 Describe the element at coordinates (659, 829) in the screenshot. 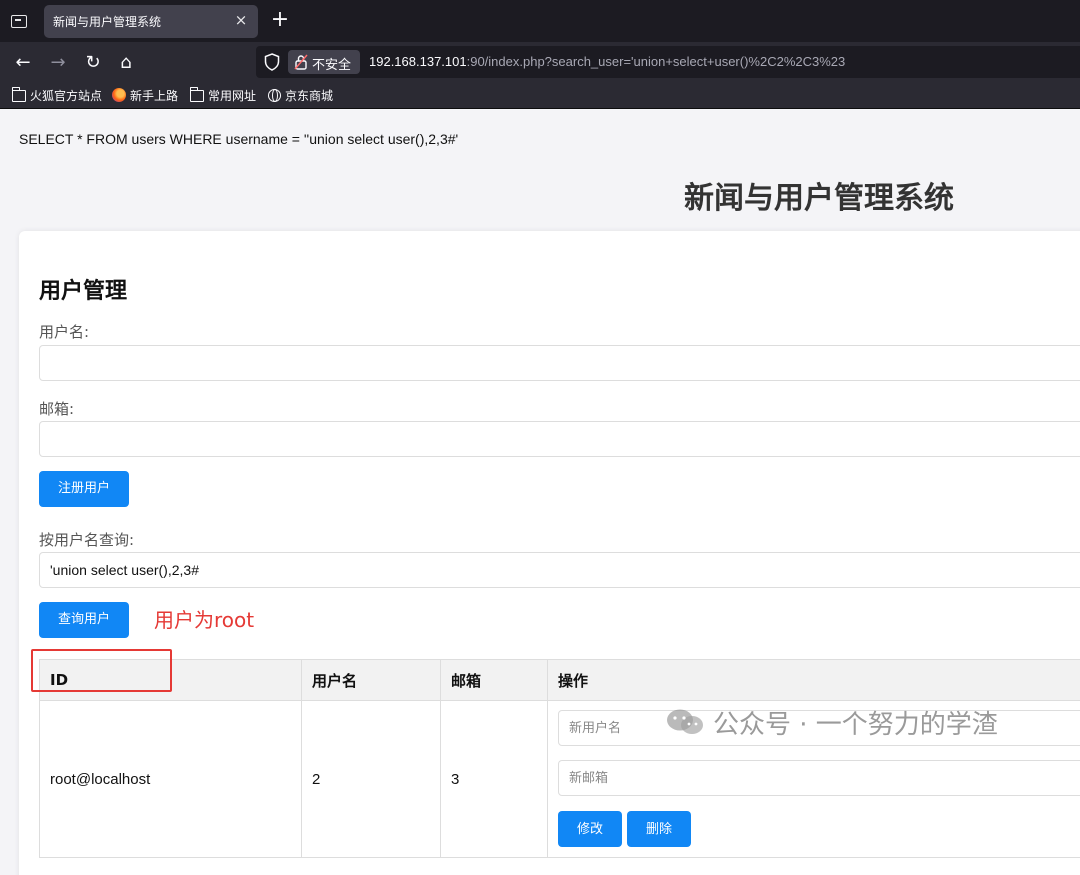

I see `delete-button: 删除` at that location.